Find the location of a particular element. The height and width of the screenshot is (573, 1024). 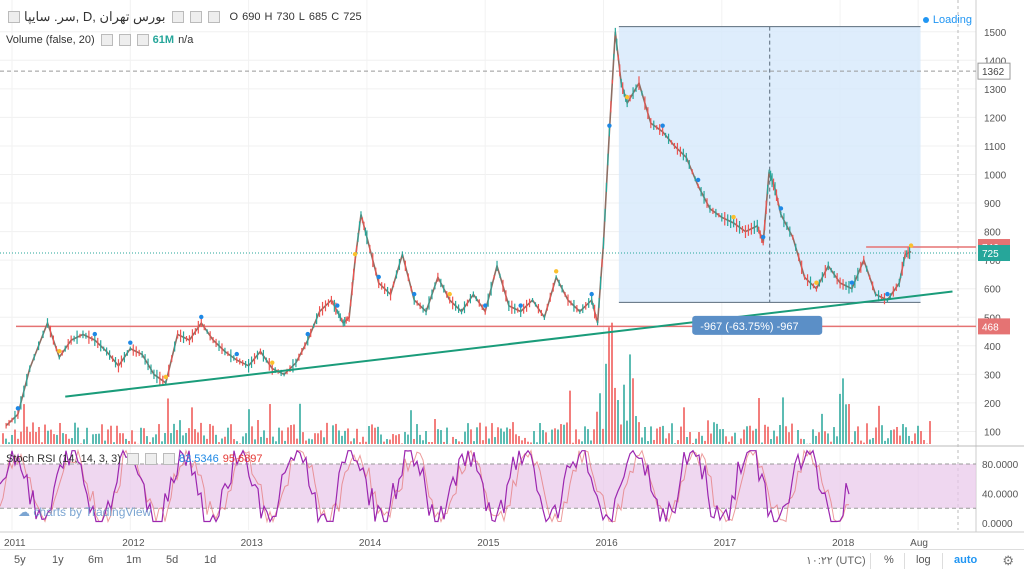

stoch-settings-icon is located at coordinates (133, 459).